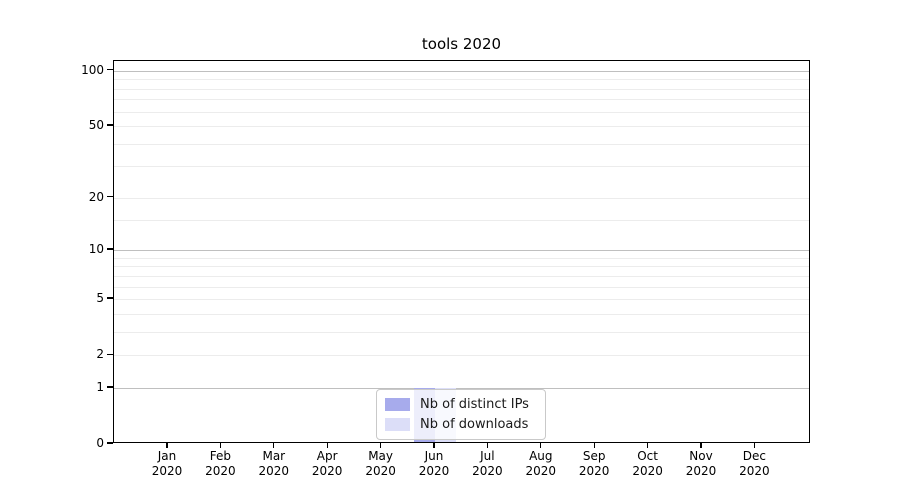 The height and width of the screenshot is (500, 900). I want to click on y-tick-label: 50, so click(96, 125).